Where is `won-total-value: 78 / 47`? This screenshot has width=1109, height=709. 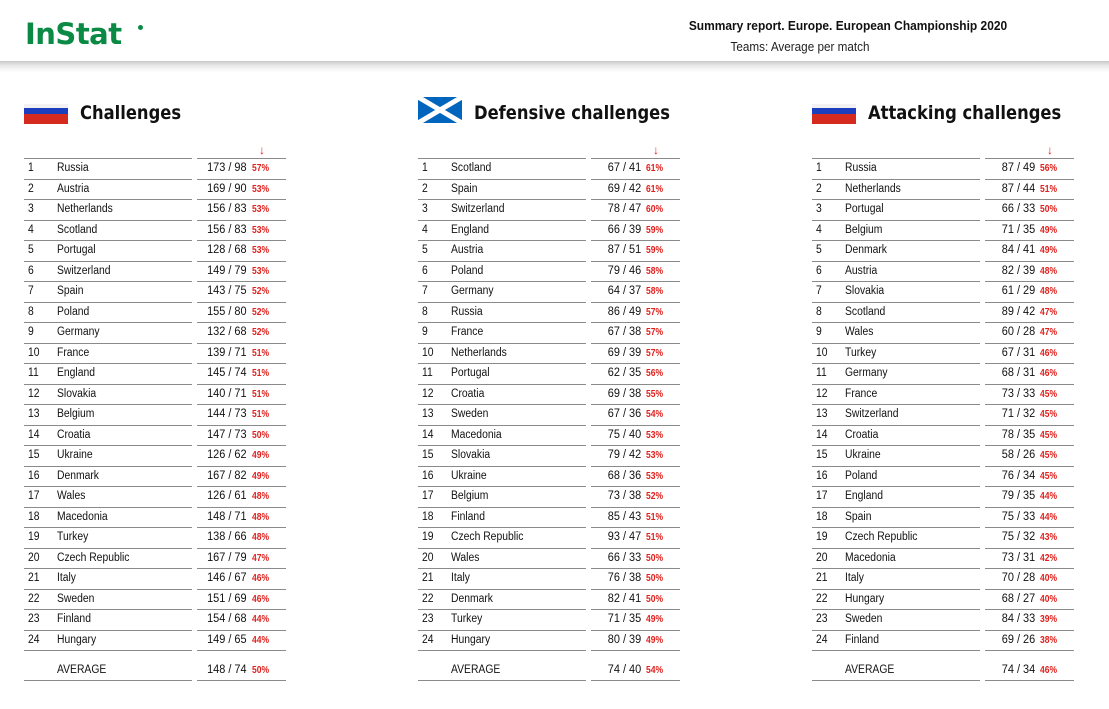 won-total-value: 78 / 47 is located at coordinates (624, 209).